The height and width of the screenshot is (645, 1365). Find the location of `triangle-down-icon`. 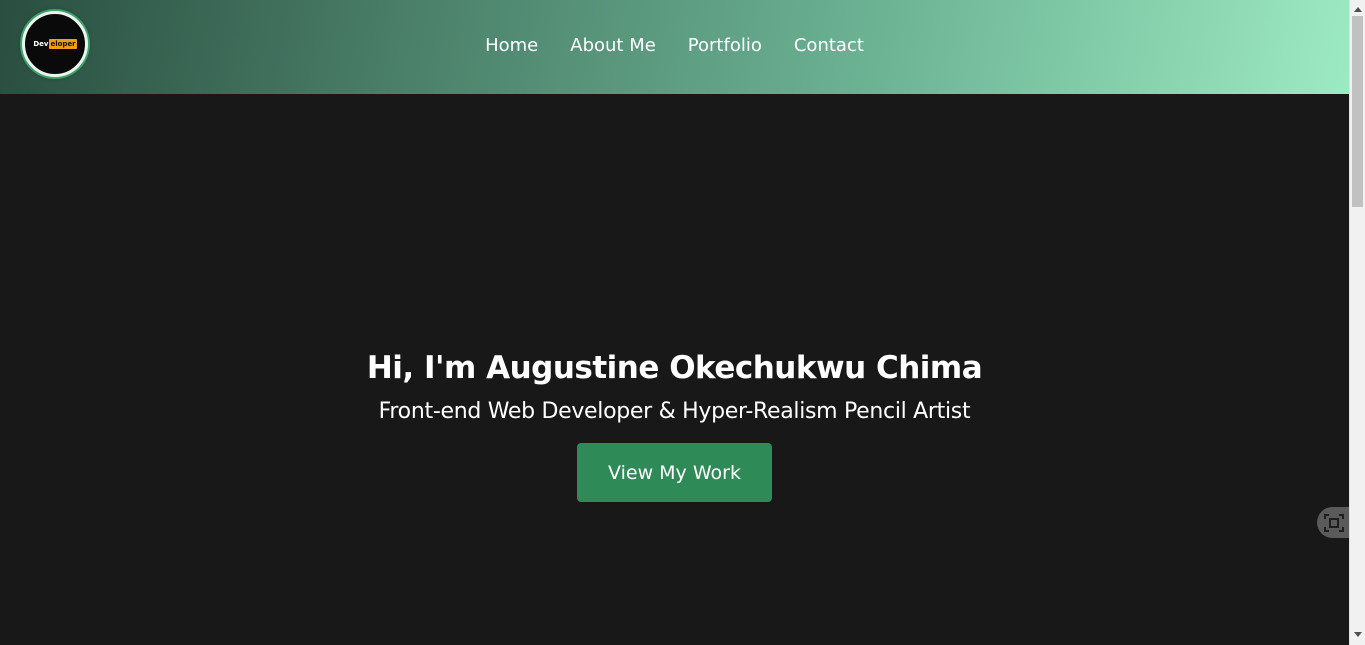

triangle-down-icon is located at coordinates (1357, 634).